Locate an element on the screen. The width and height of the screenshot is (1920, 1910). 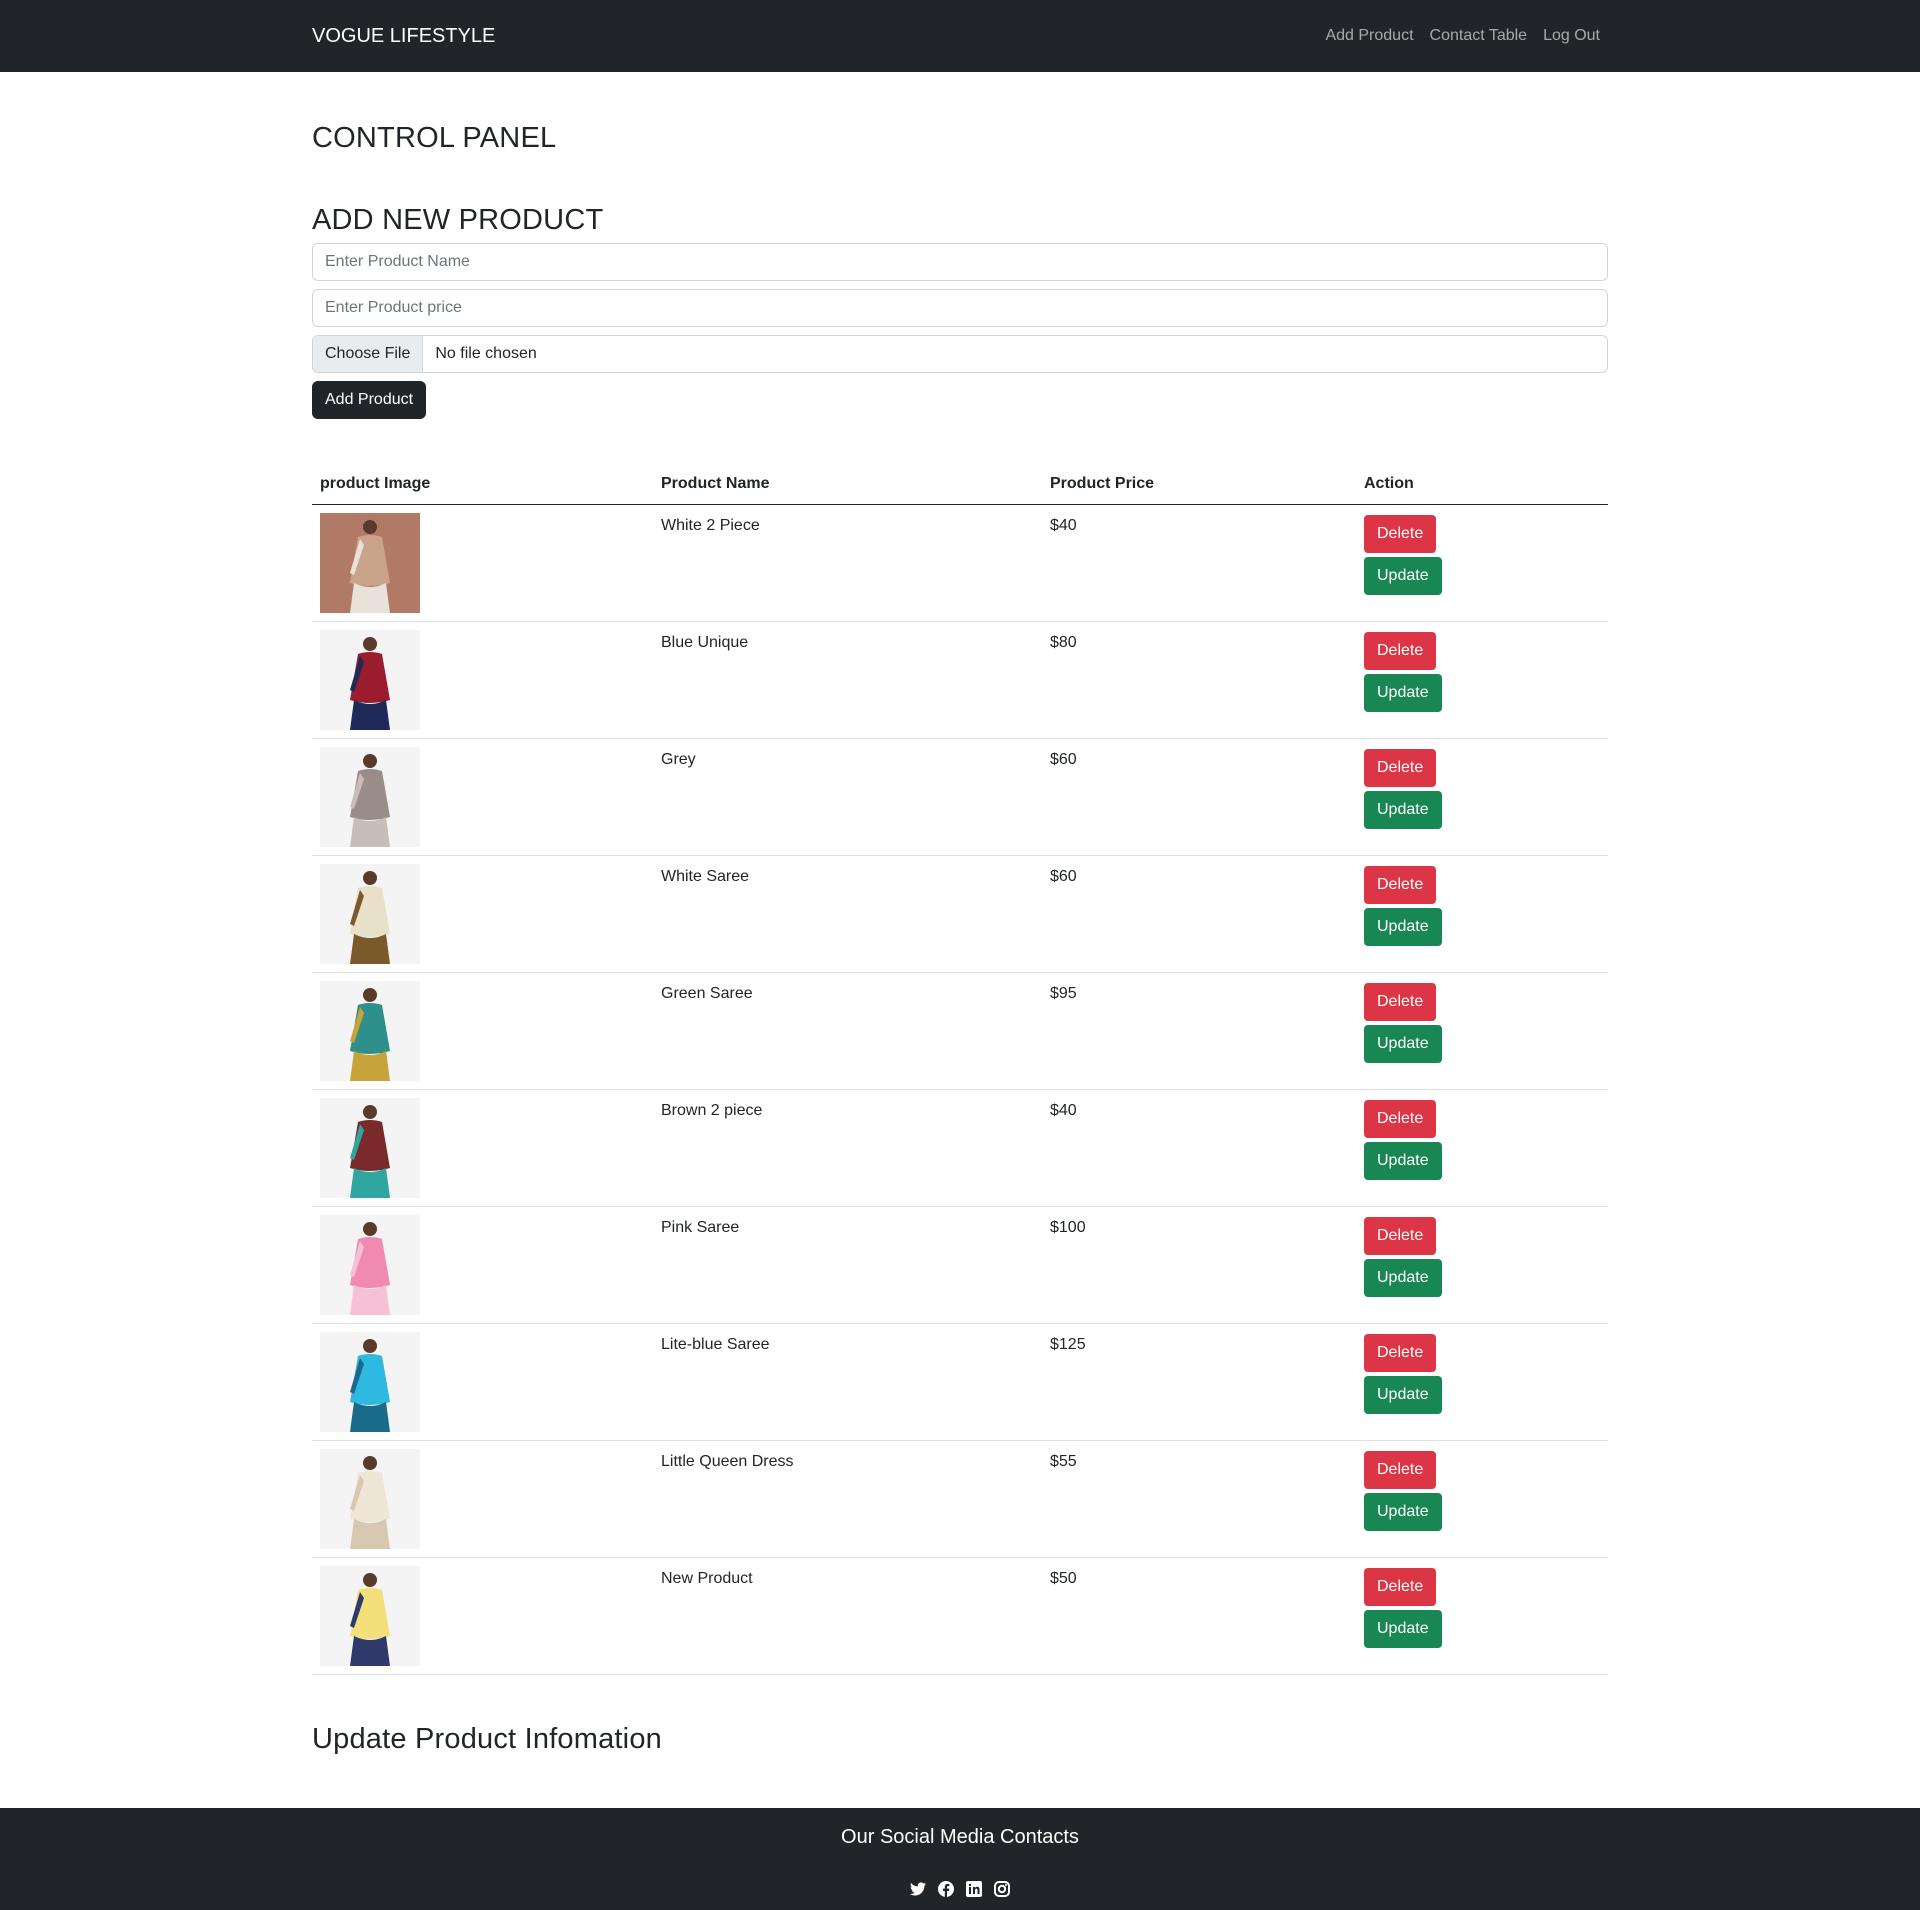
table-row: Brown 2 piece $40 Delete Update is located at coordinates (960, 1148).